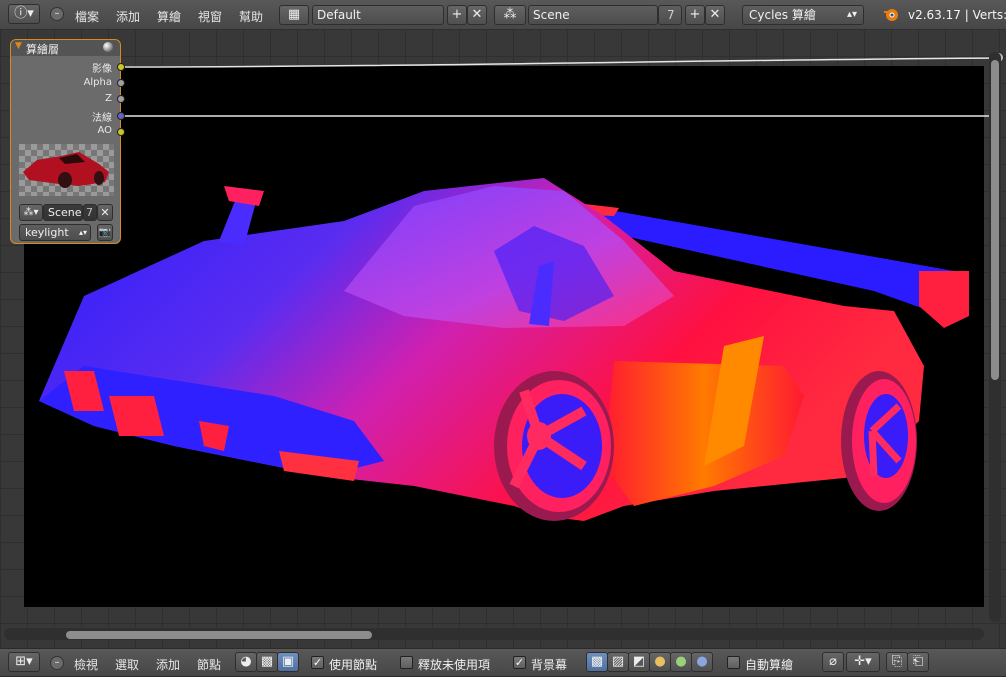 The height and width of the screenshot is (677, 1006). What do you see at coordinates (18, 46) in the screenshot?
I see `collapse-triangle-icon: ▼` at bounding box center [18, 46].